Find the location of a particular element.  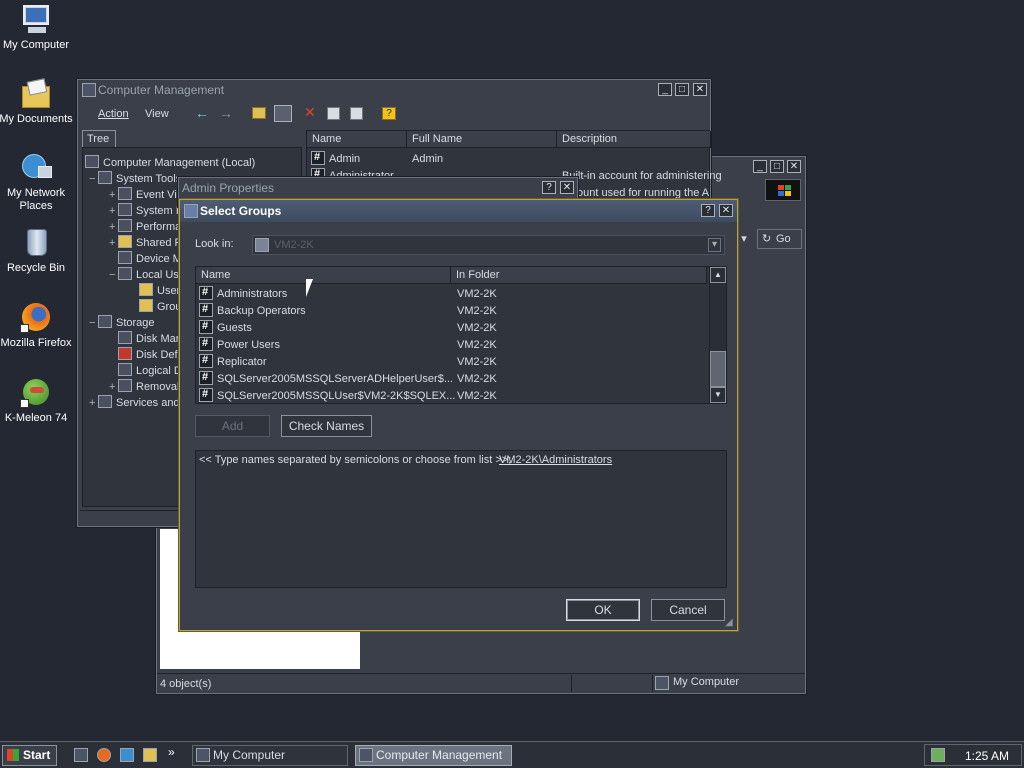

look-in-dropdown: VM2-2K ▾ is located at coordinates (488, 245).